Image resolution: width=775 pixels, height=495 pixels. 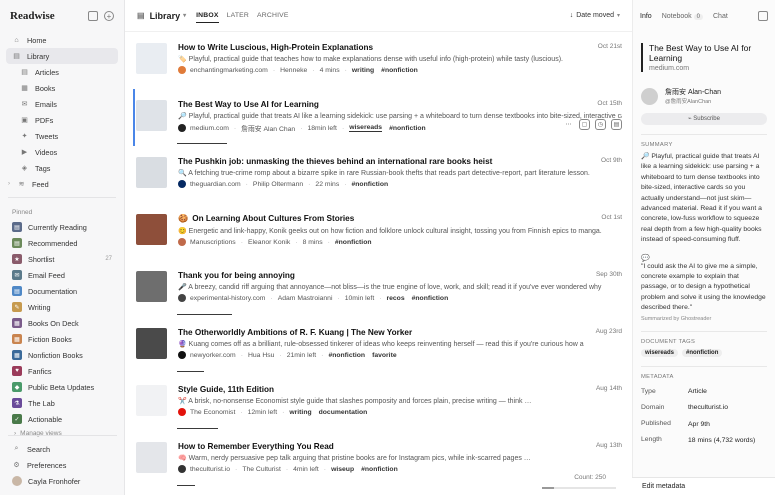 What do you see at coordinates (548, 488) in the screenshot?
I see `count-progress-fill` at bounding box center [548, 488].